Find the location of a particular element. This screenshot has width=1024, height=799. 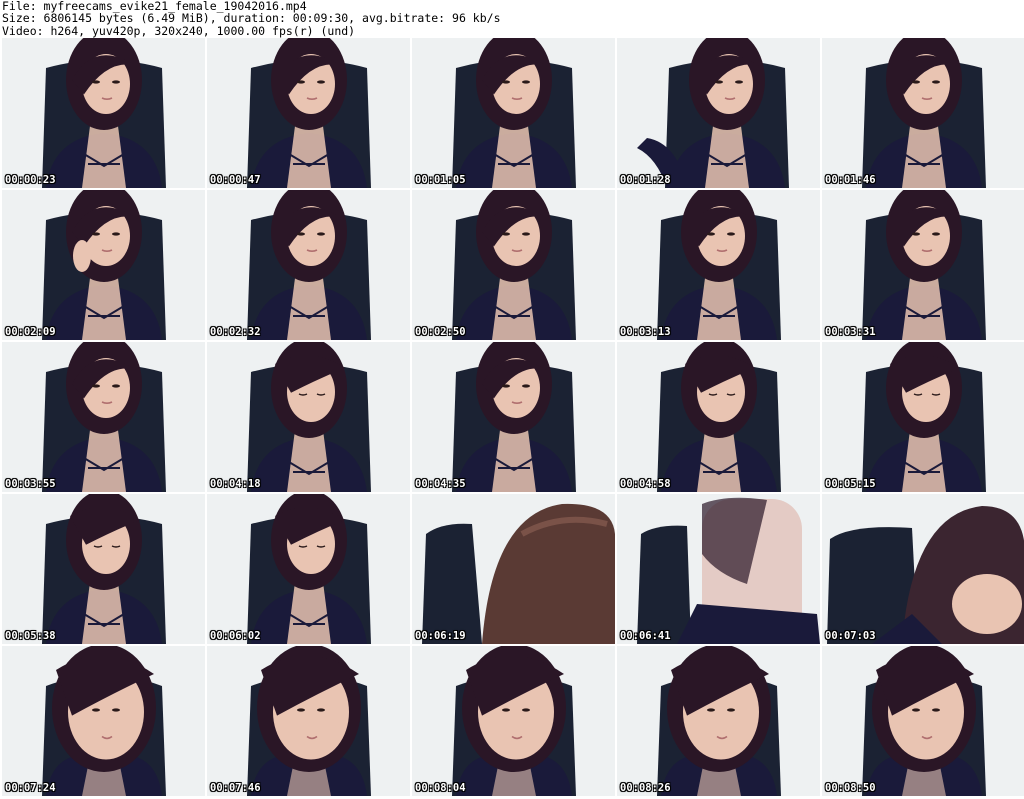

thumbnail-frame: 00:00:47 is located at coordinates (308, 113).